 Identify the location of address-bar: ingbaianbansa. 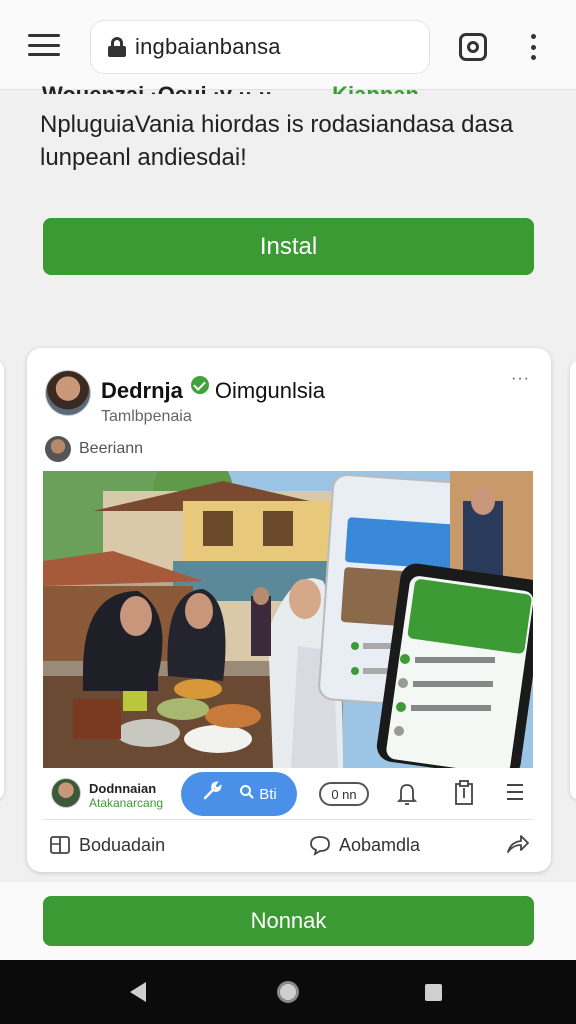
(260, 47).